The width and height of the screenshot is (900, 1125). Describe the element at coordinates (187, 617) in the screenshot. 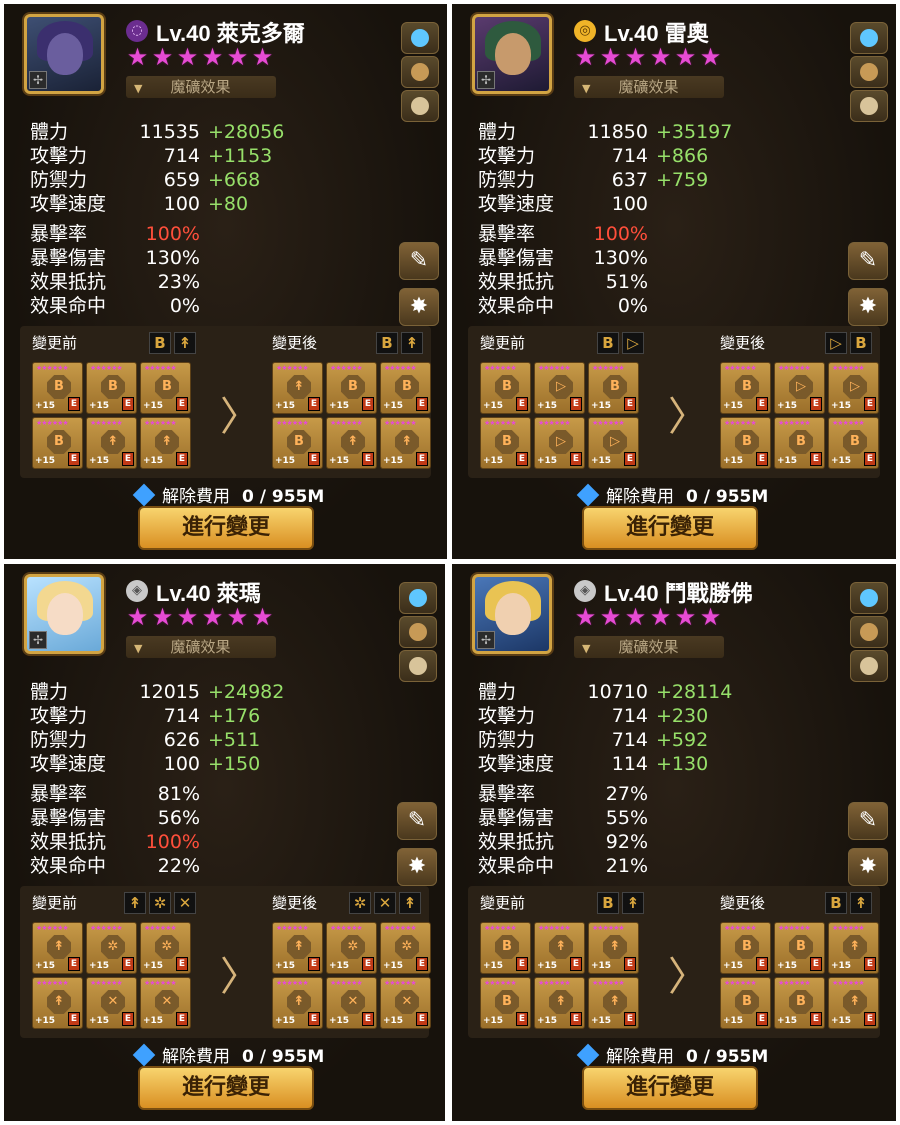

I see `star-icon: ★` at that location.